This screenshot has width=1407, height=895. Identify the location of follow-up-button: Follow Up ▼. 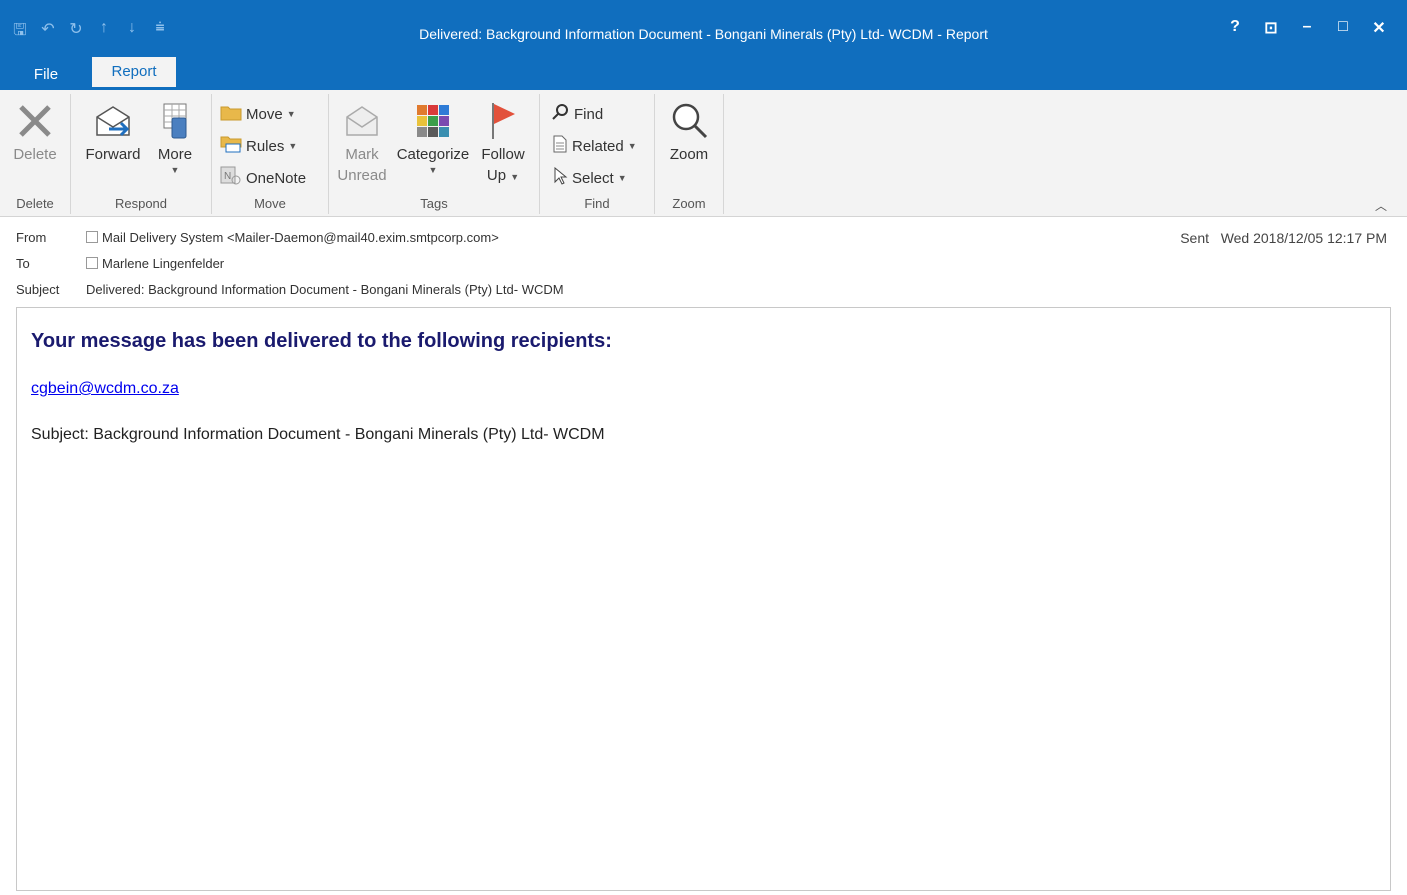
(503, 143).